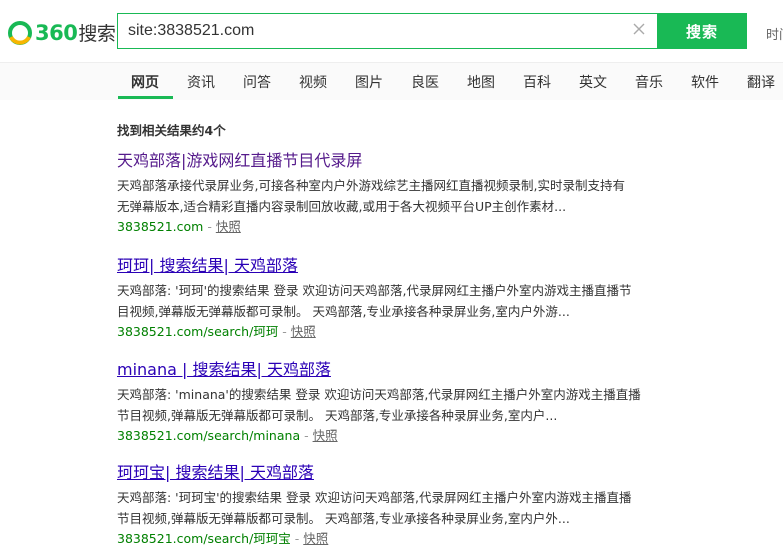 Image resolution: width=783 pixels, height=549 pixels. What do you see at coordinates (368, 31) in the screenshot?
I see `search-input` at bounding box center [368, 31].